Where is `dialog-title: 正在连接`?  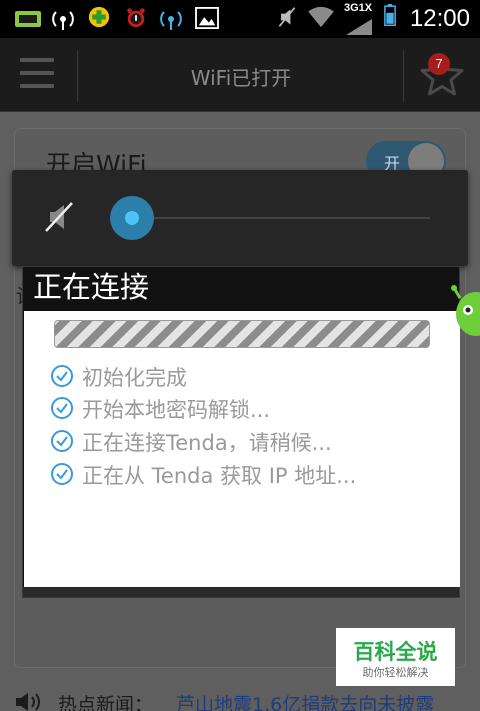
dialog-title: 正在连接 is located at coordinates (91, 287).